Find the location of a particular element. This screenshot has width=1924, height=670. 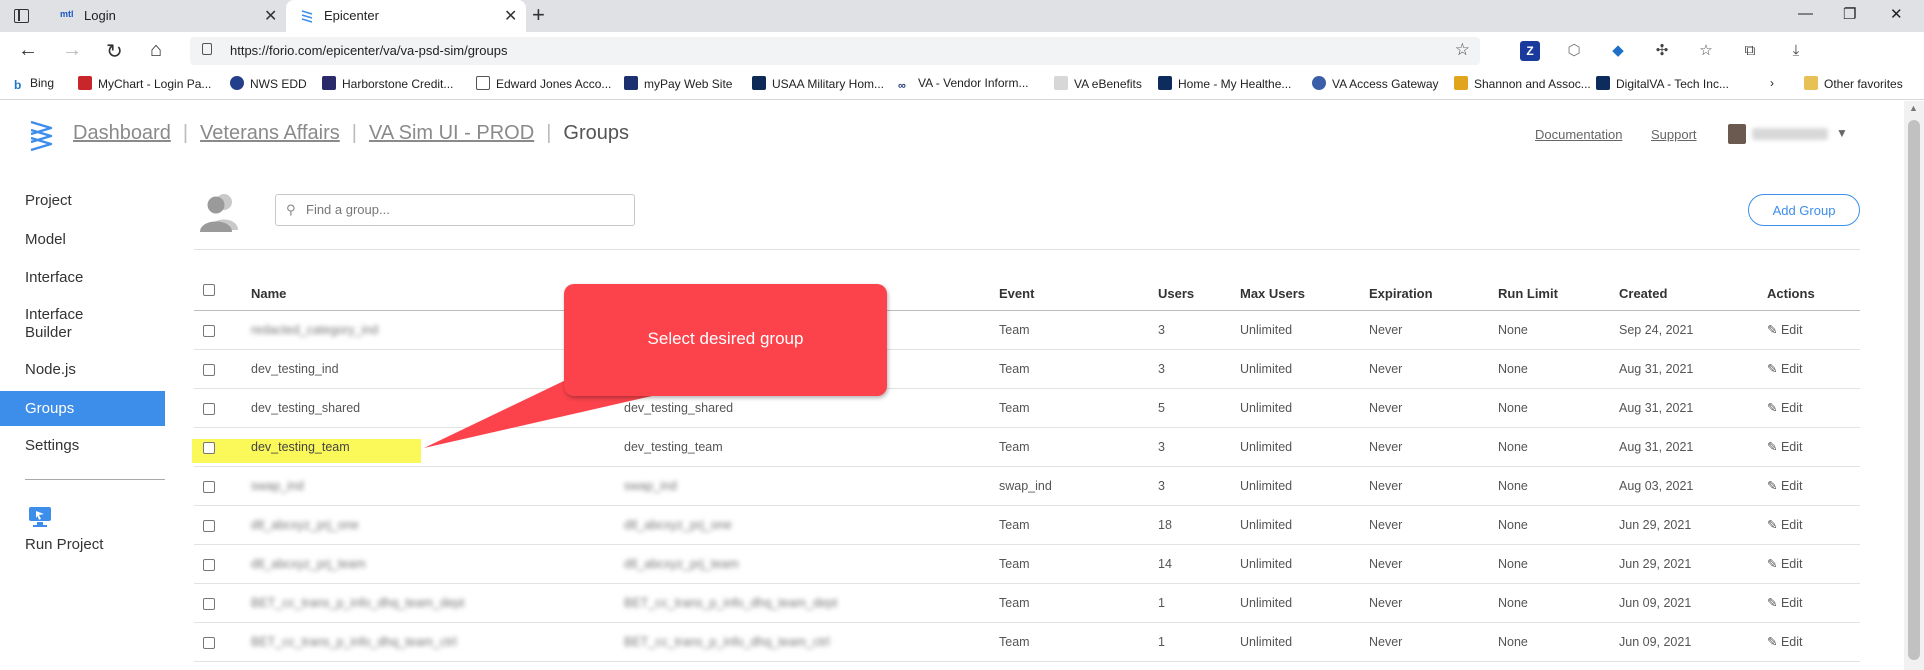

sidebar-item-interface: Interface is located at coordinates (82, 277).